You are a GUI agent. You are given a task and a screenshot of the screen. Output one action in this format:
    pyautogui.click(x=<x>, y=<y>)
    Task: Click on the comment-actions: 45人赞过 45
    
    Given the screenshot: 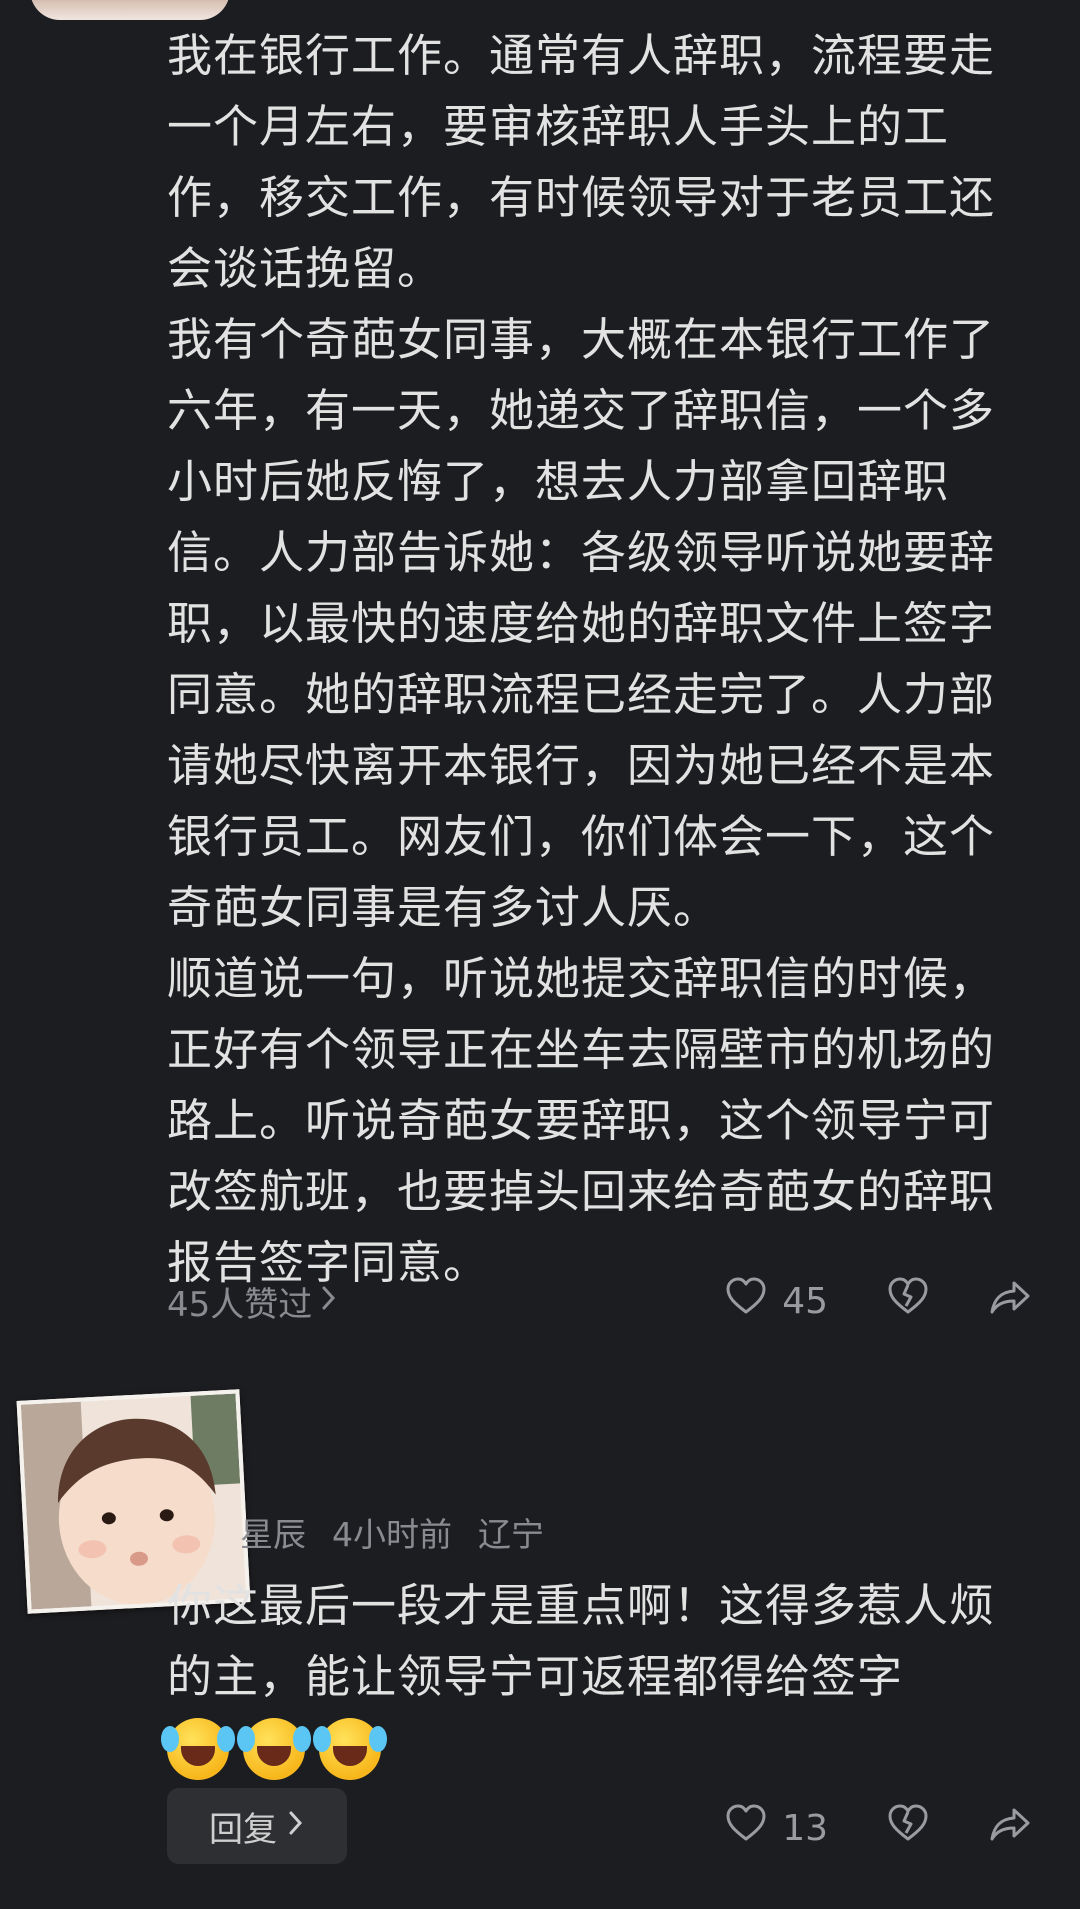 What is the action you would take?
    pyautogui.click(x=599, y=1301)
    